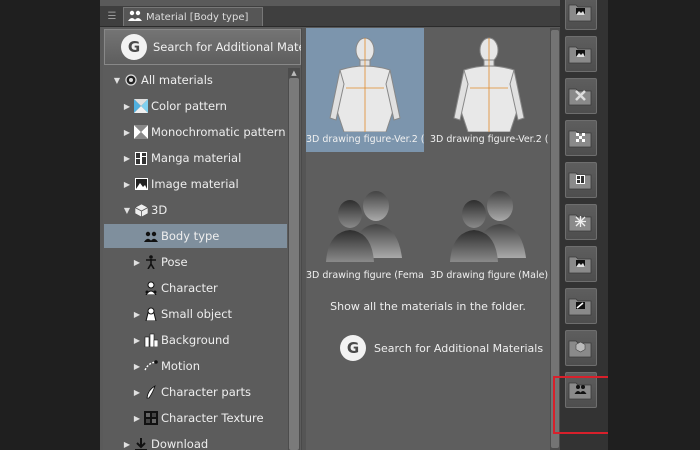 This screenshot has width=700, height=450. I want to click on globe-icon, so click(131, 80).